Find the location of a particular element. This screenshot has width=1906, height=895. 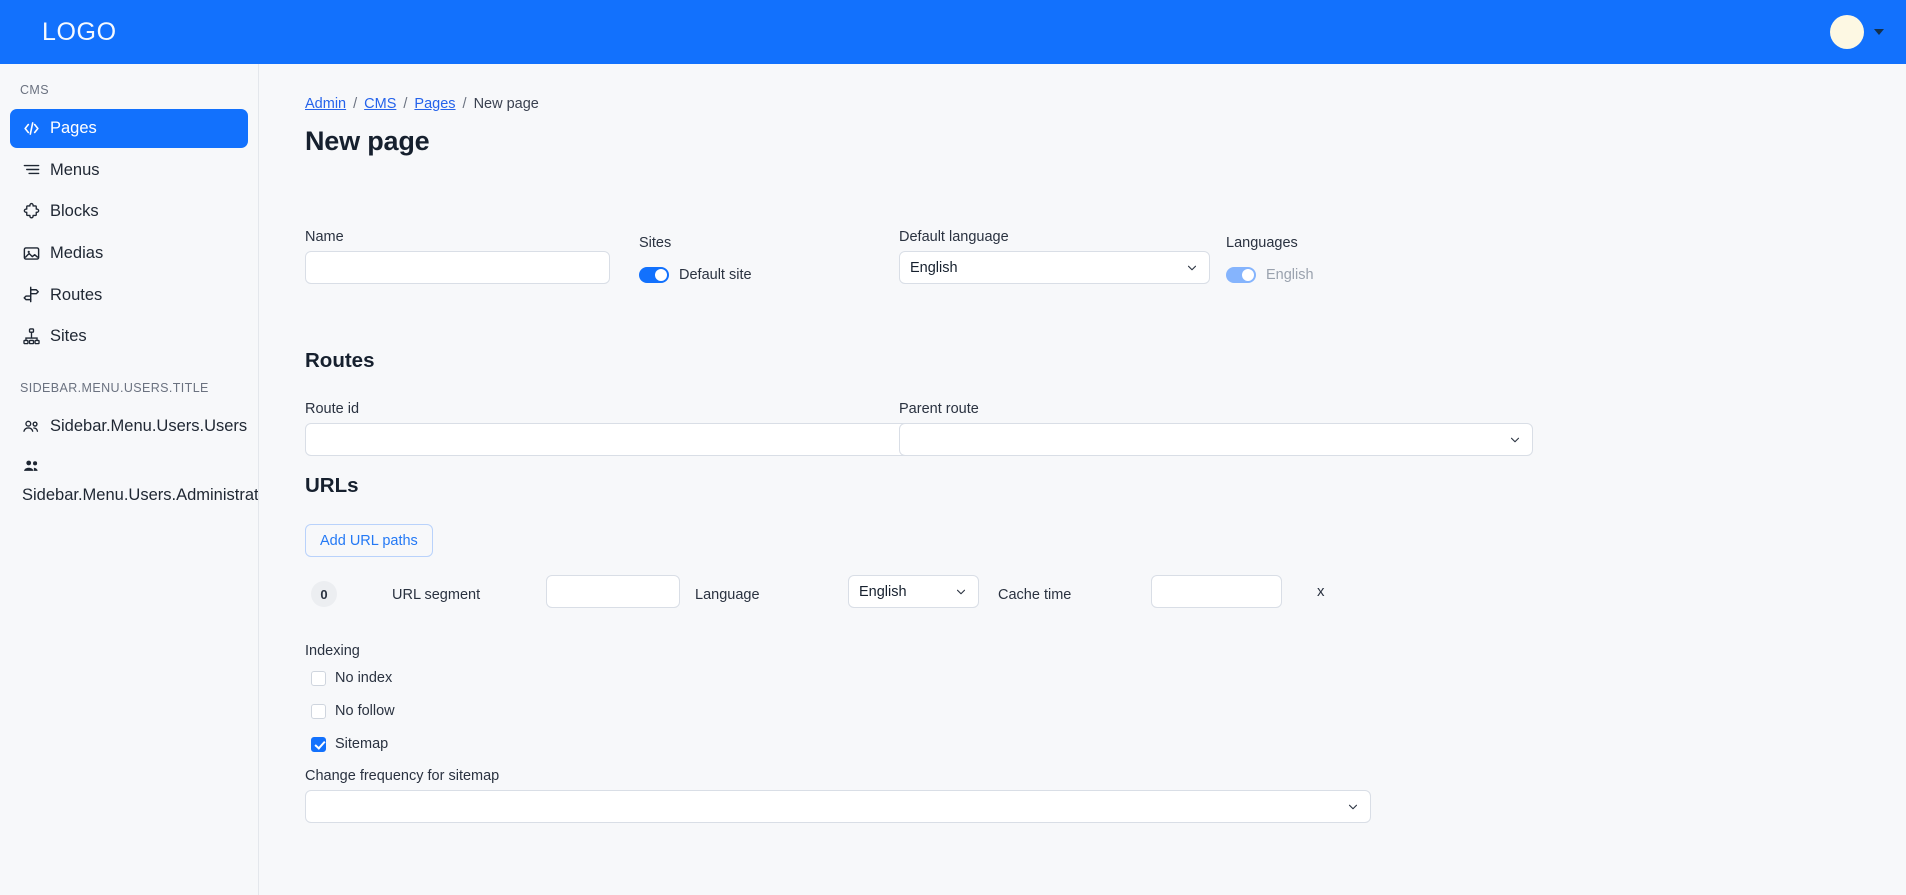

change-frequency-select is located at coordinates (838, 806).